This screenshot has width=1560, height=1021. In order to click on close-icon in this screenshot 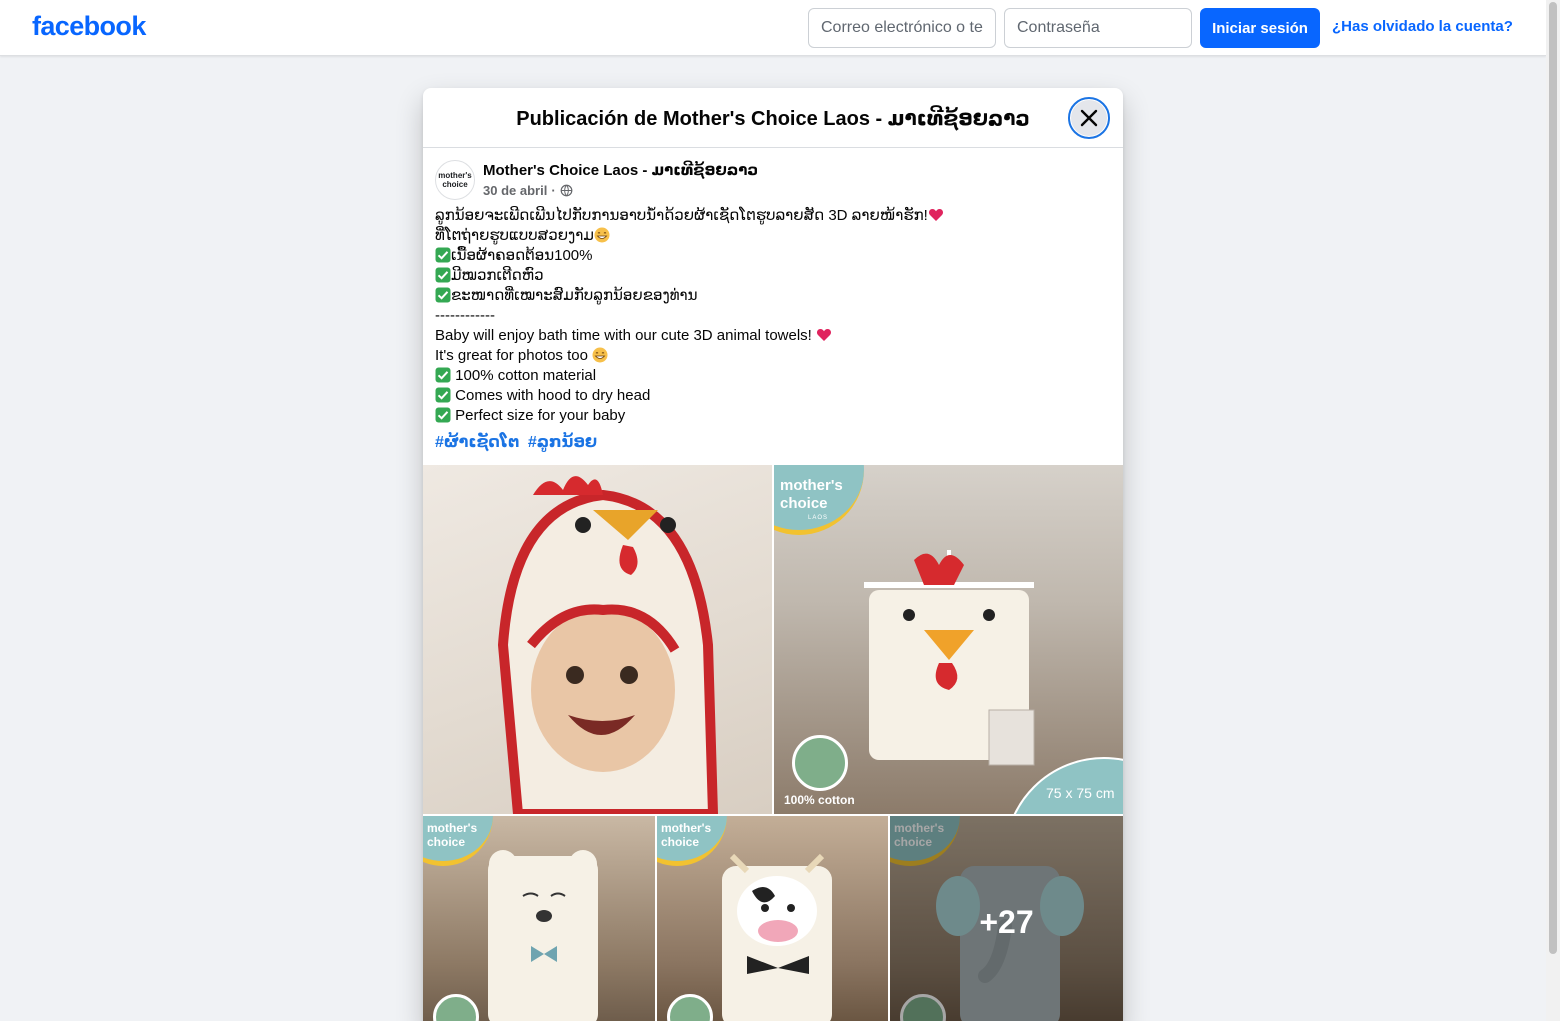, I will do `click(1089, 118)`.